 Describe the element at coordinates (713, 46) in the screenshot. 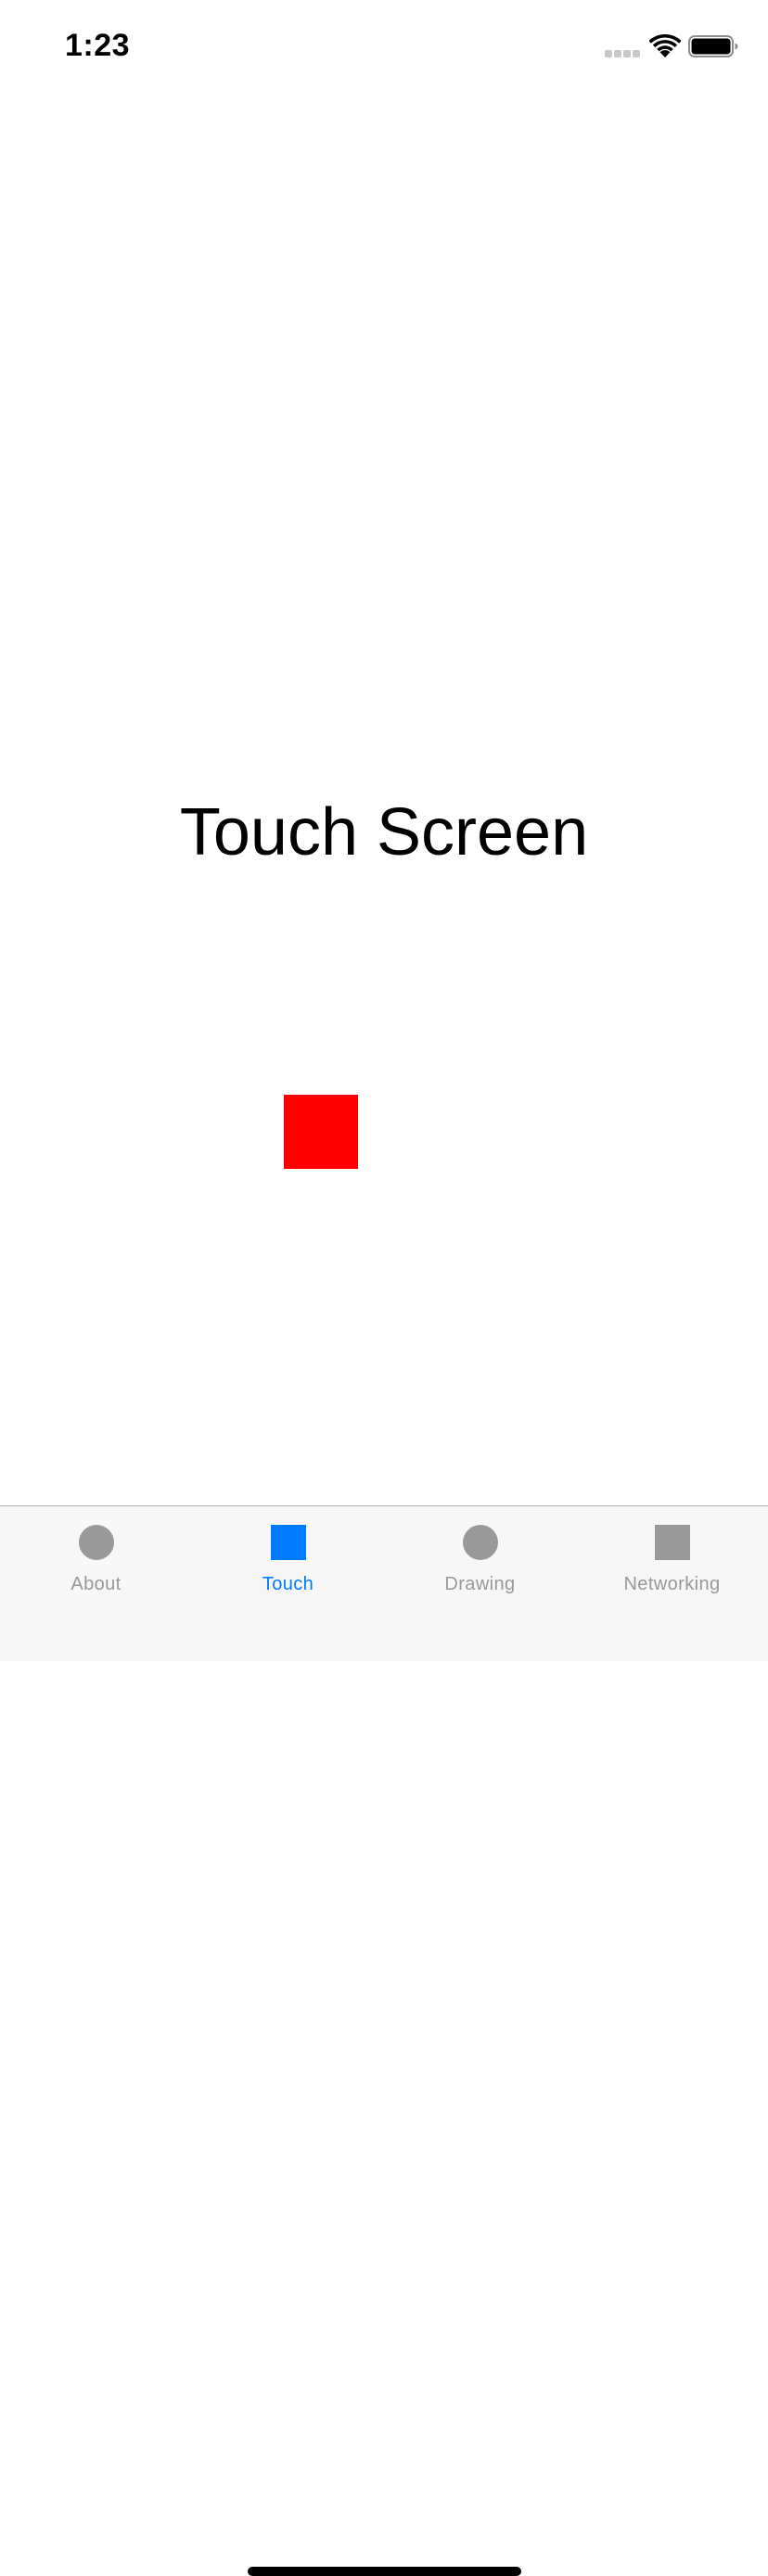

I see `battery-icon` at that location.